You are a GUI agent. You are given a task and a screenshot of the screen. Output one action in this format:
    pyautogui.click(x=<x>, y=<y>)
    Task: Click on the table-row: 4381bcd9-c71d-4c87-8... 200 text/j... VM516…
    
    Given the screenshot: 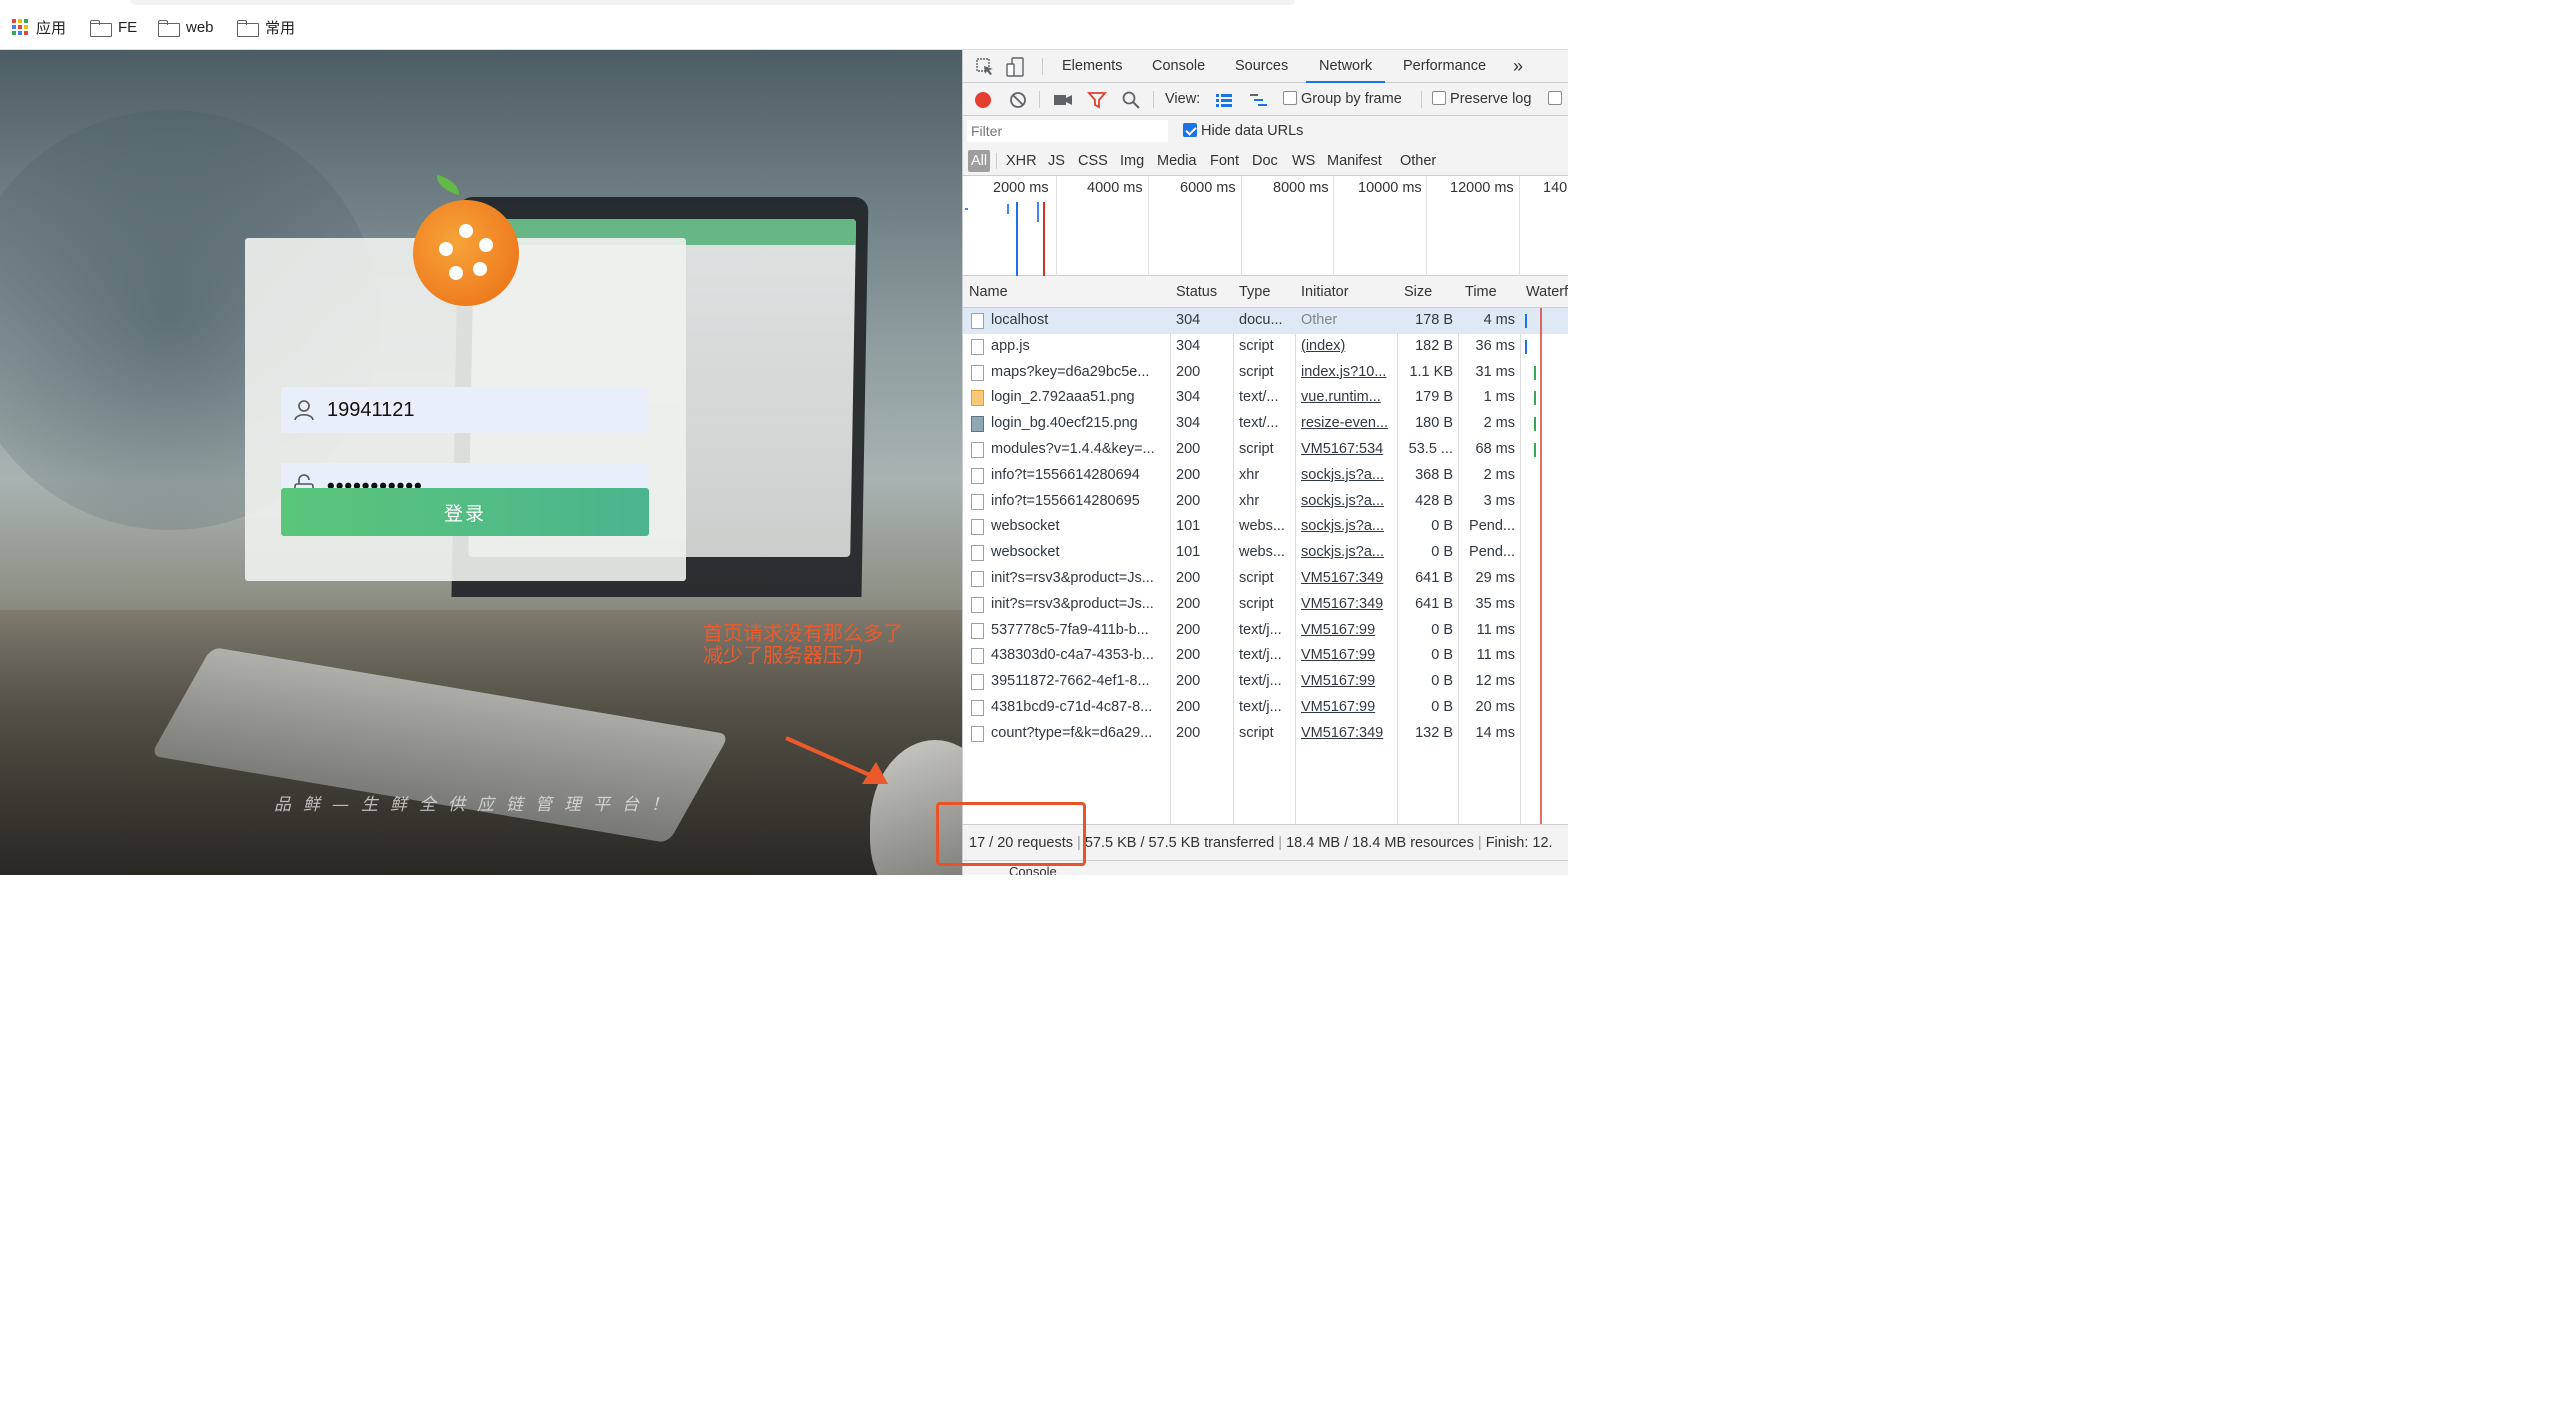 What is the action you would take?
    pyautogui.click(x=1265, y=708)
    